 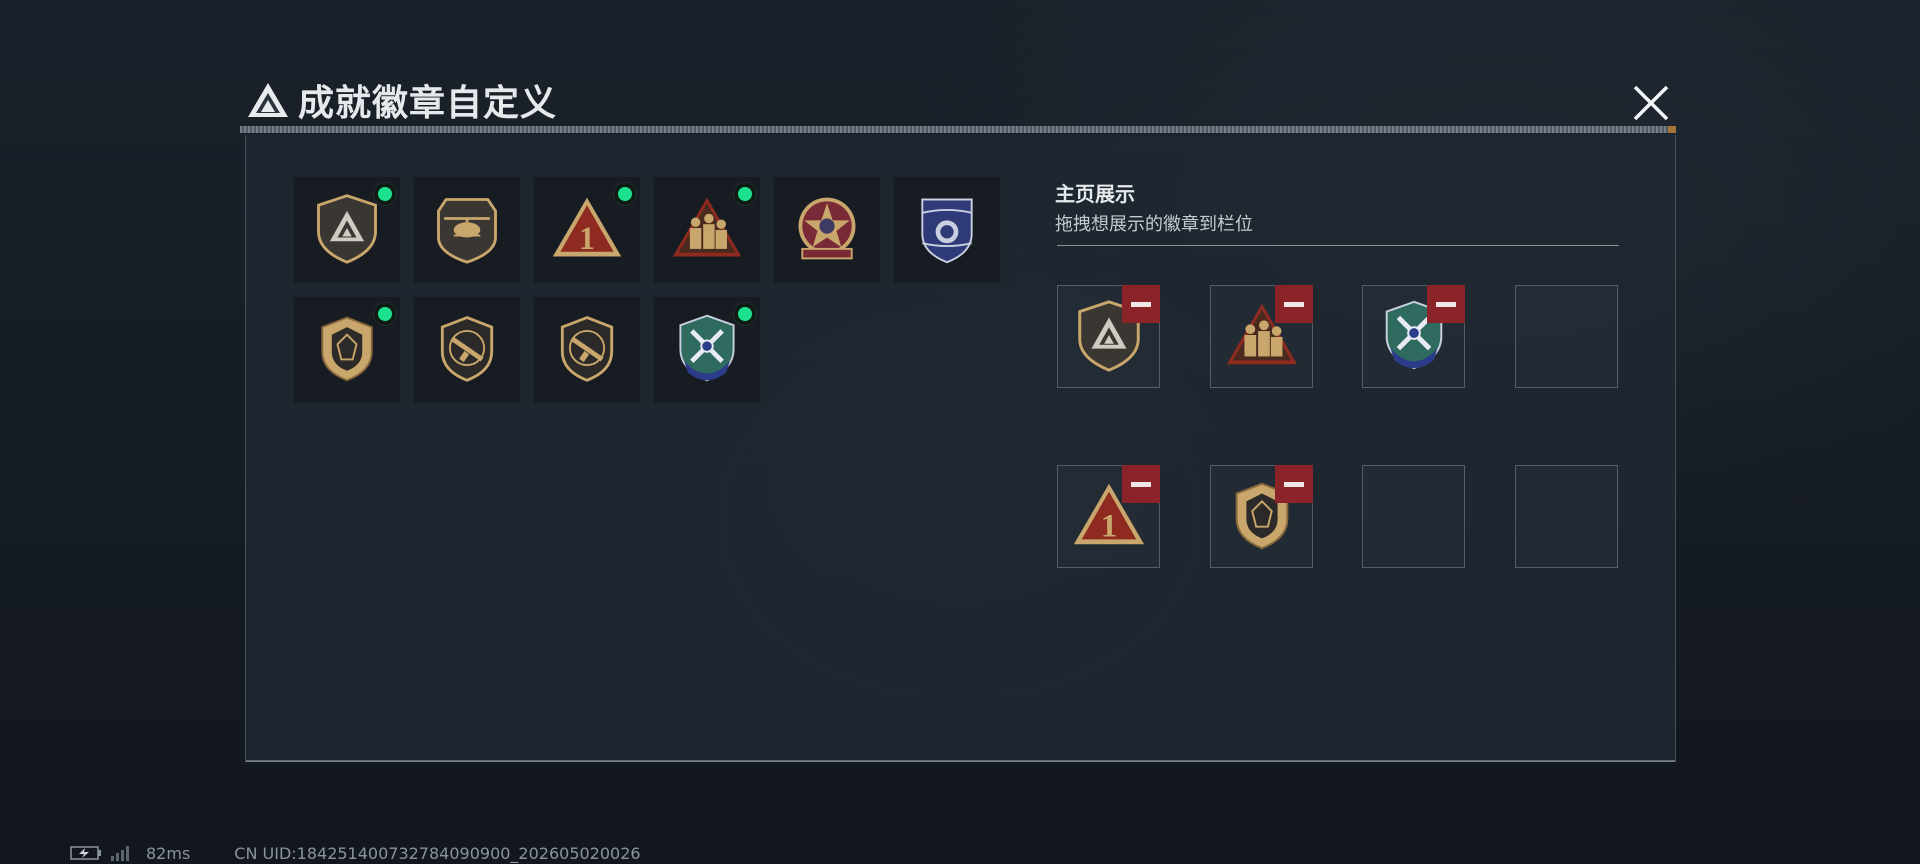 I want to click on gem-shield-badge-icon, so click(x=347, y=350).